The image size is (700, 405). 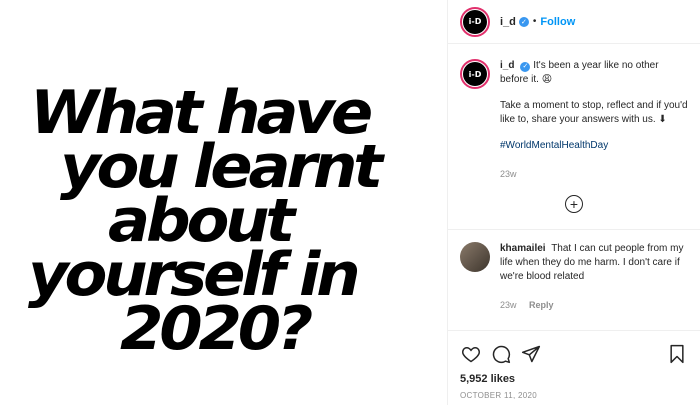 What do you see at coordinates (475, 257) in the screenshot?
I see `commenter-avatar` at bounding box center [475, 257].